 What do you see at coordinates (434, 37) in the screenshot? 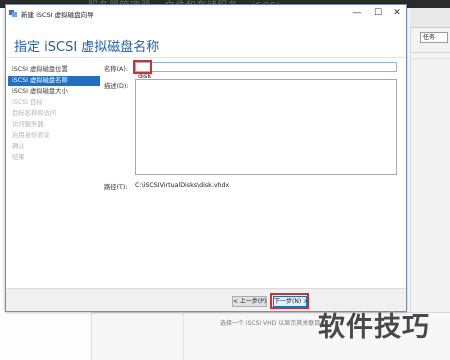
I see `tasks-dropdown: 任务` at bounding box center [434, 37].